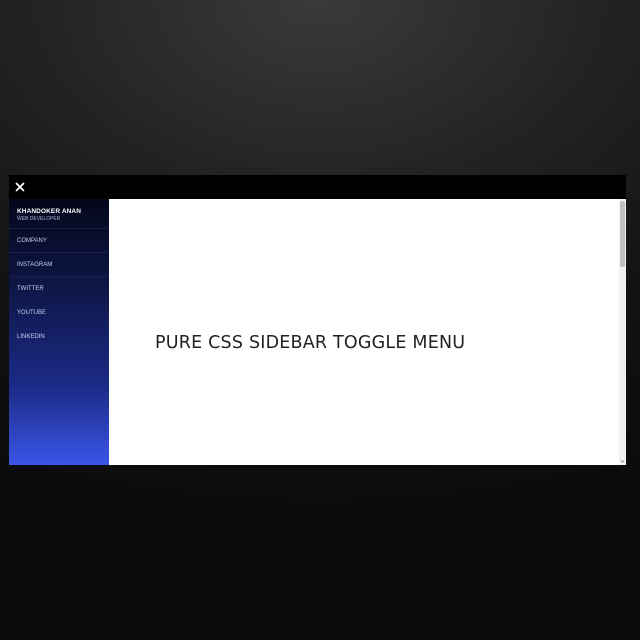  I want to click on close-icon, so click(20, 187).